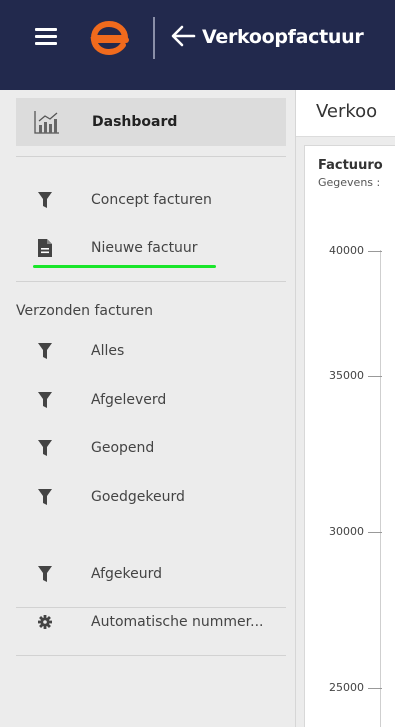  I want to click on menu-icon, so click(46, 37).